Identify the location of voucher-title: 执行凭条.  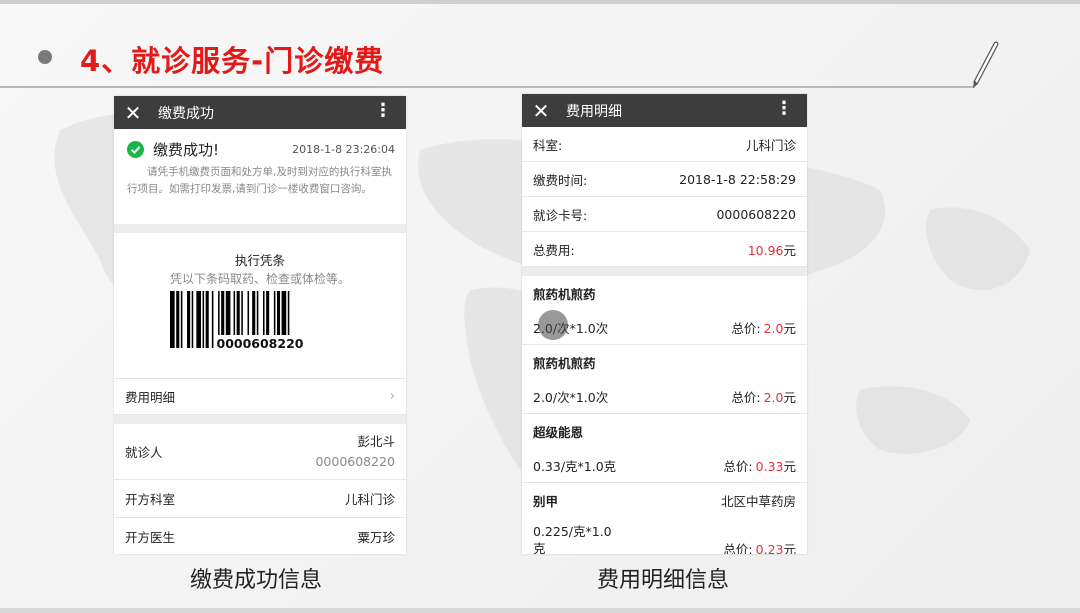
(259, 260).